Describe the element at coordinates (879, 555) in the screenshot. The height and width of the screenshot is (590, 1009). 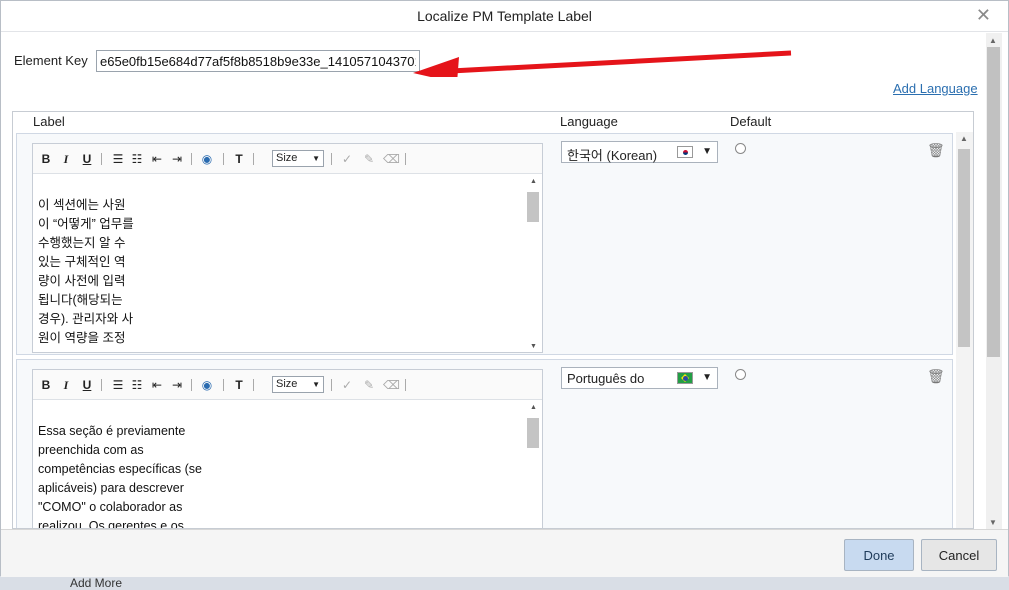
I see `done-button: Done` at that location.